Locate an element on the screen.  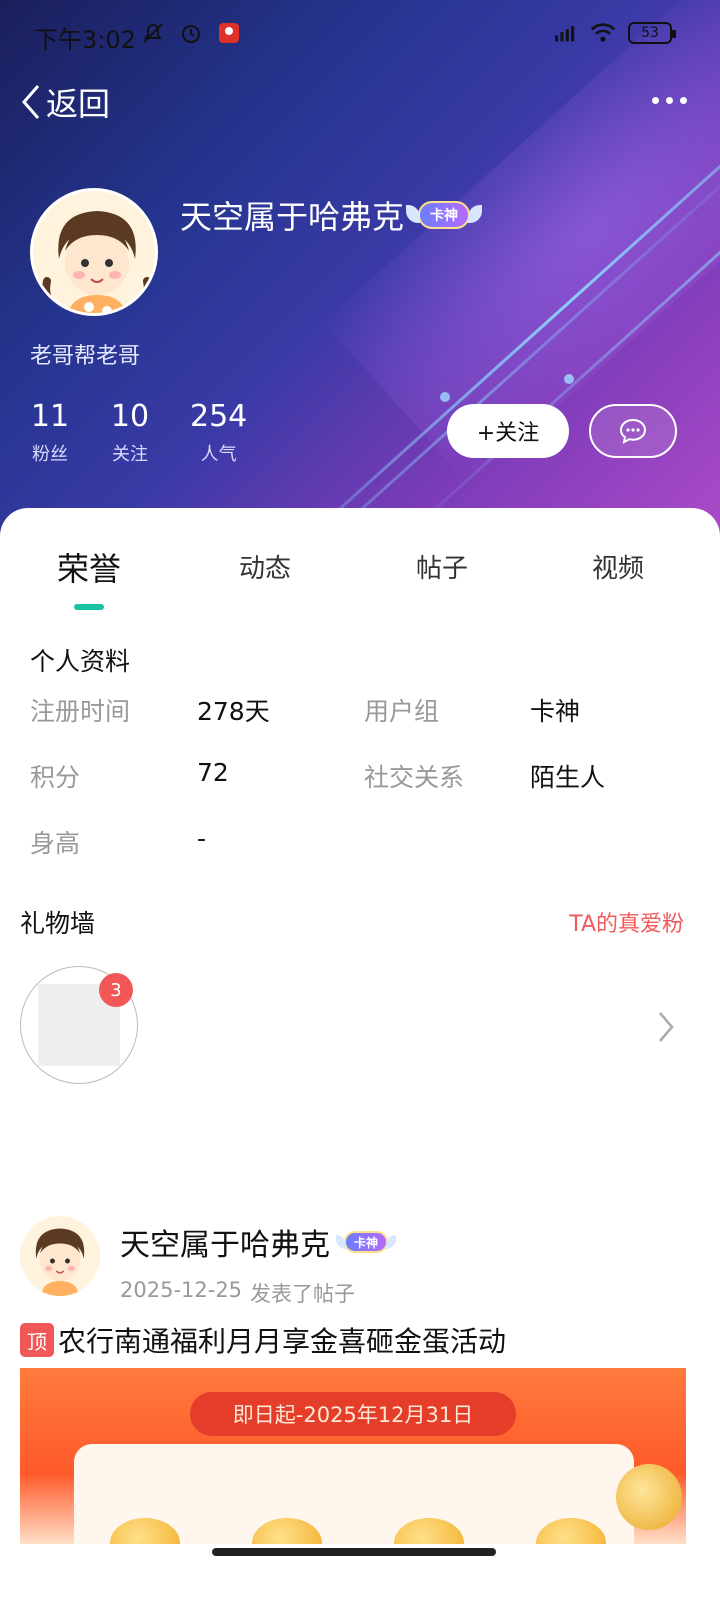
gift-count-badge: 3 is located at coordinates (116, 990).